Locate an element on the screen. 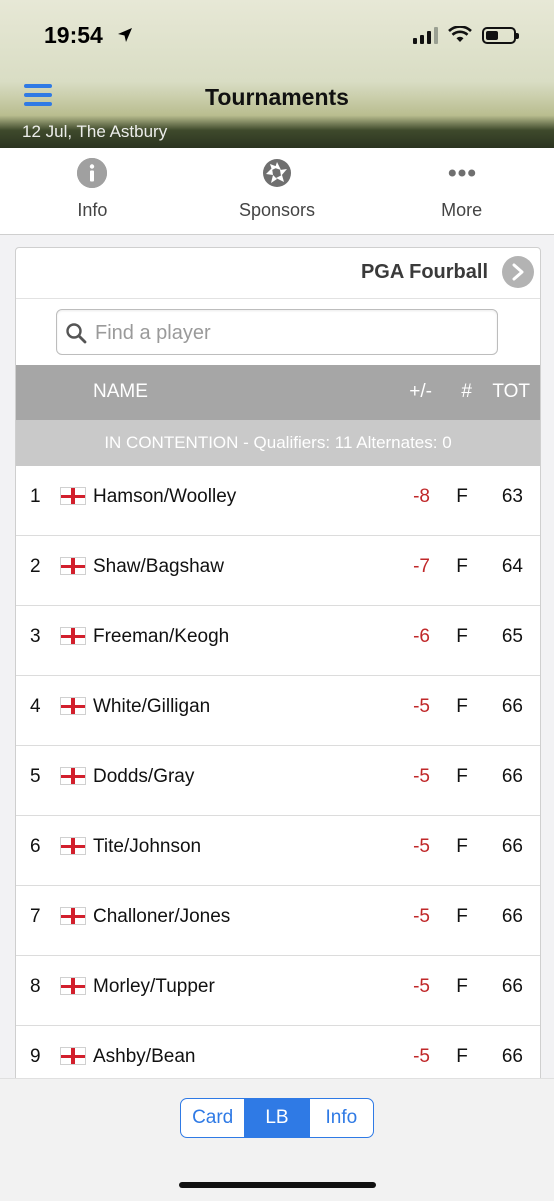 Image resolution: width=554 pixels, height=1201 pixels. top-tab-bar: Info Sponsors More is located at coordinates (277, 191).